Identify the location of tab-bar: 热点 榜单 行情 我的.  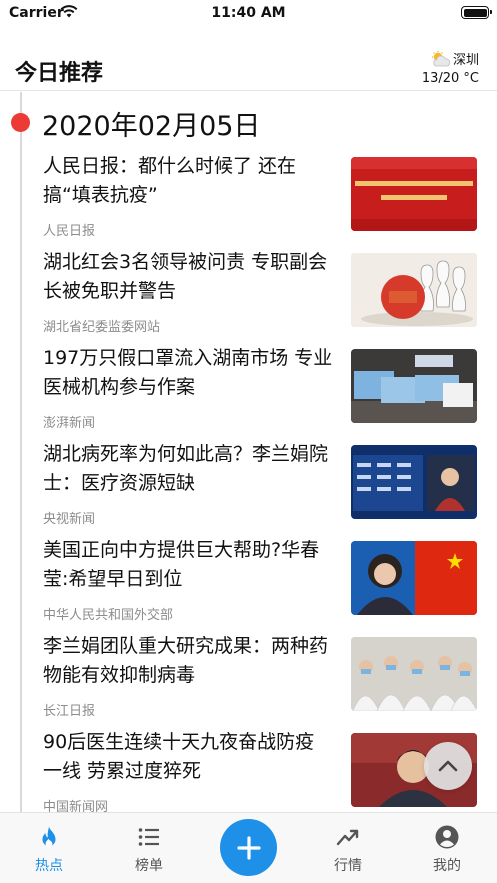
(248, 847).